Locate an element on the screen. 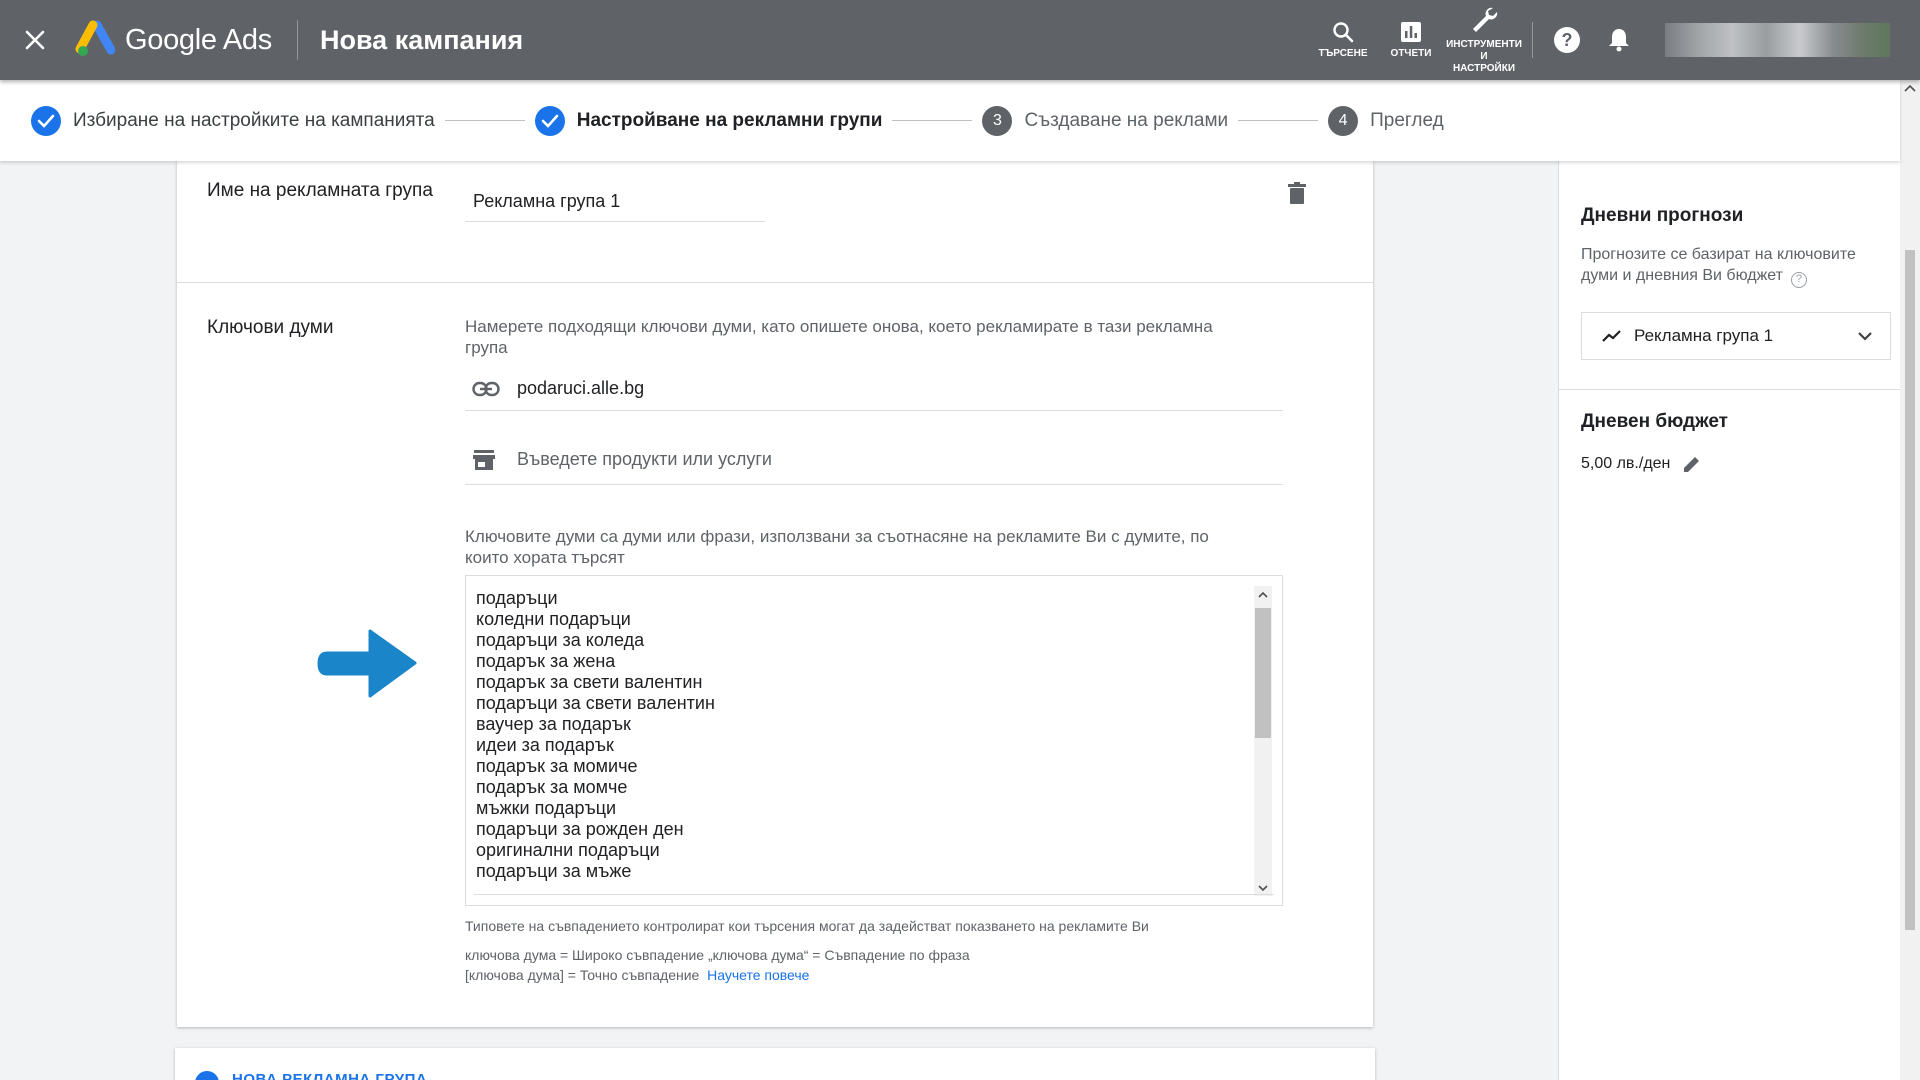 The width and height of the screenshot is (1920, 1080). tools-settings-button: ИНСТРУМЕНТИ И НАСТРОЙКИ is located at coordinates (1484, 40).